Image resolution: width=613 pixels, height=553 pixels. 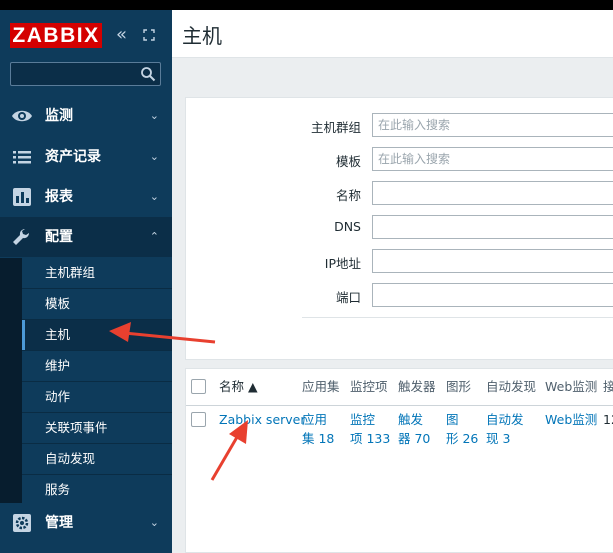 I want to click on items-count: 项 133, so click(x=370, y=438).